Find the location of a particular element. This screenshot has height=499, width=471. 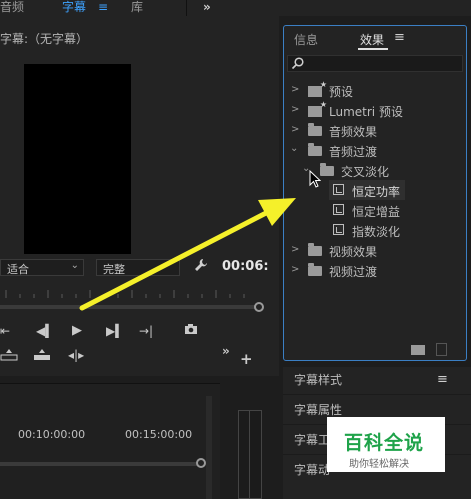

compare-view-icon: ◂|▸ is located at coordinates (76, 355).